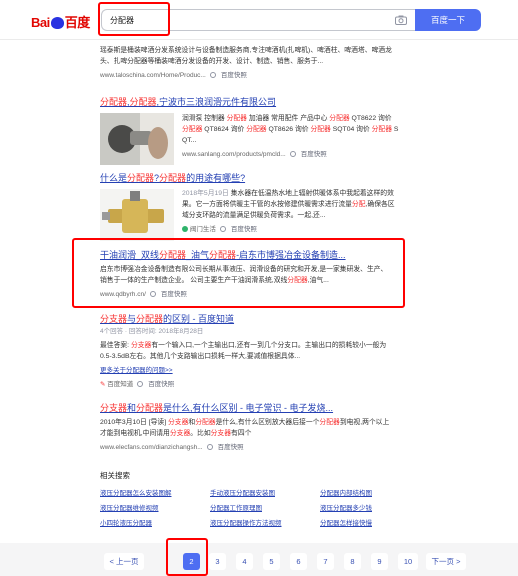 Image resolution: width=518 pixels, height=576 pixels. What do you see at coordinates (287, 118) in the screenshot?
I see `result-abstract-line: 润滑泵 控制器 分配器 加油器 常用配件 产品中心 分配器 QT8622 询价` at bounding box center [287, 118].